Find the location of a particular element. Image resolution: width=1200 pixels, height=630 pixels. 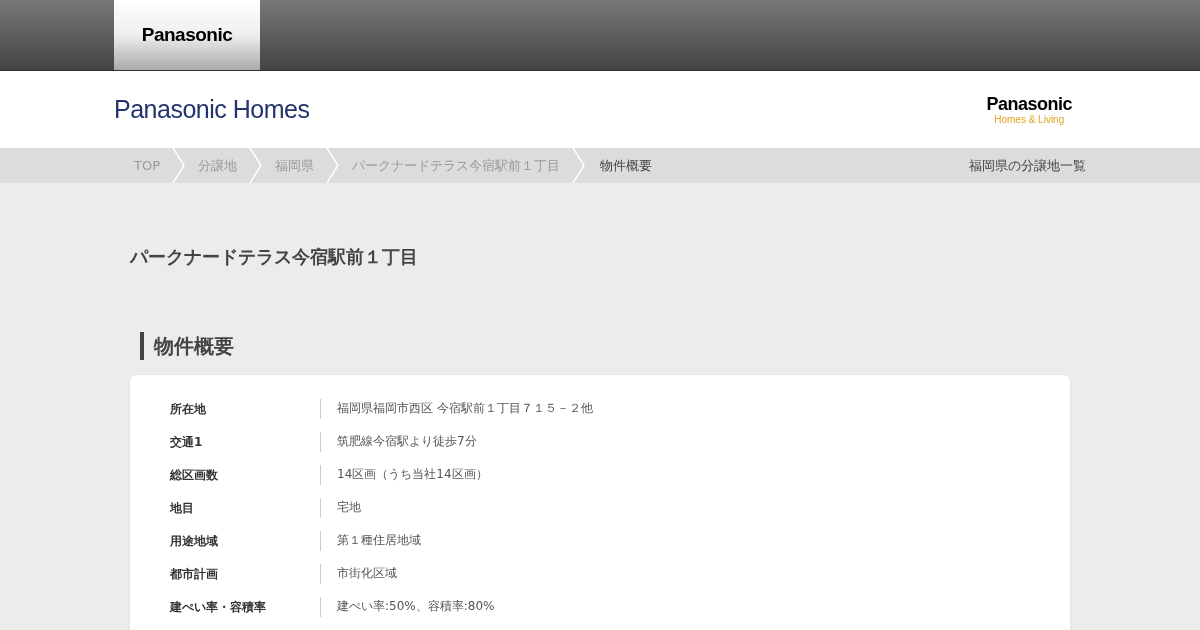

field-value: 市街化区域 is located at coordinates (366, 573).